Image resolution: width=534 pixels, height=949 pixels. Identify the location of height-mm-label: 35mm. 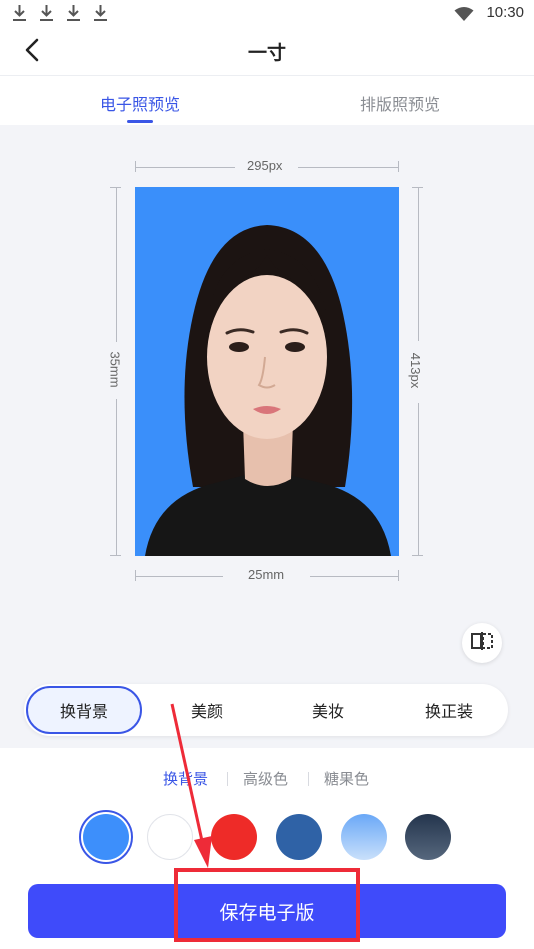
(115, 369).